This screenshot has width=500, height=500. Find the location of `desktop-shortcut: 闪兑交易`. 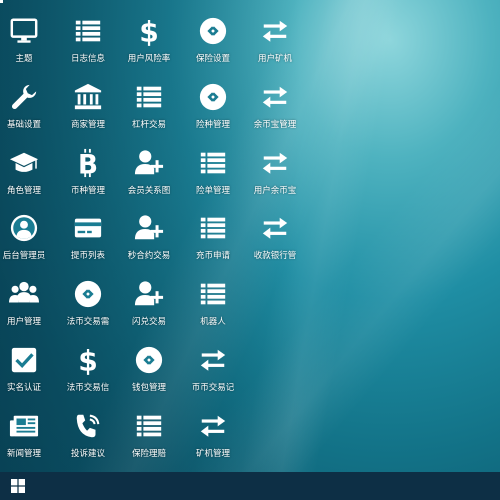

desktop-shortcut: 闪兑交易 is located at coordinates (149, 301).